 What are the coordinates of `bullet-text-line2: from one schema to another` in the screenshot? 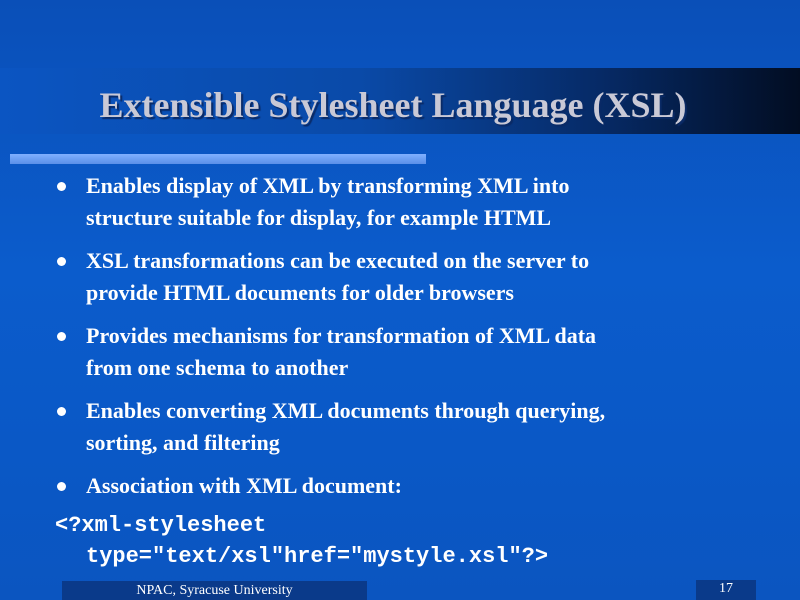 It's located at (217, 367).